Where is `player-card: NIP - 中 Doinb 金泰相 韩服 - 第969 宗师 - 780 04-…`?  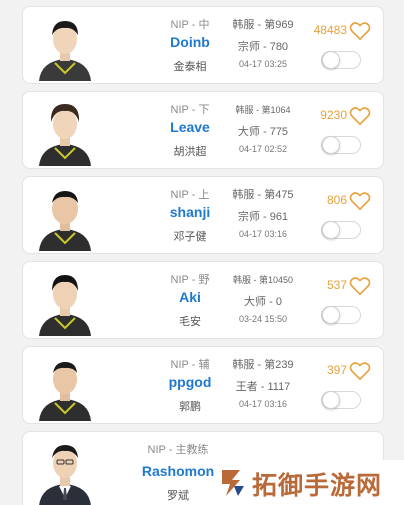 player-card: NIP - 中 Doinb 金泰相 韩服 - 第969 宗师 - 780 04-… is located at coordinates (203, 45).